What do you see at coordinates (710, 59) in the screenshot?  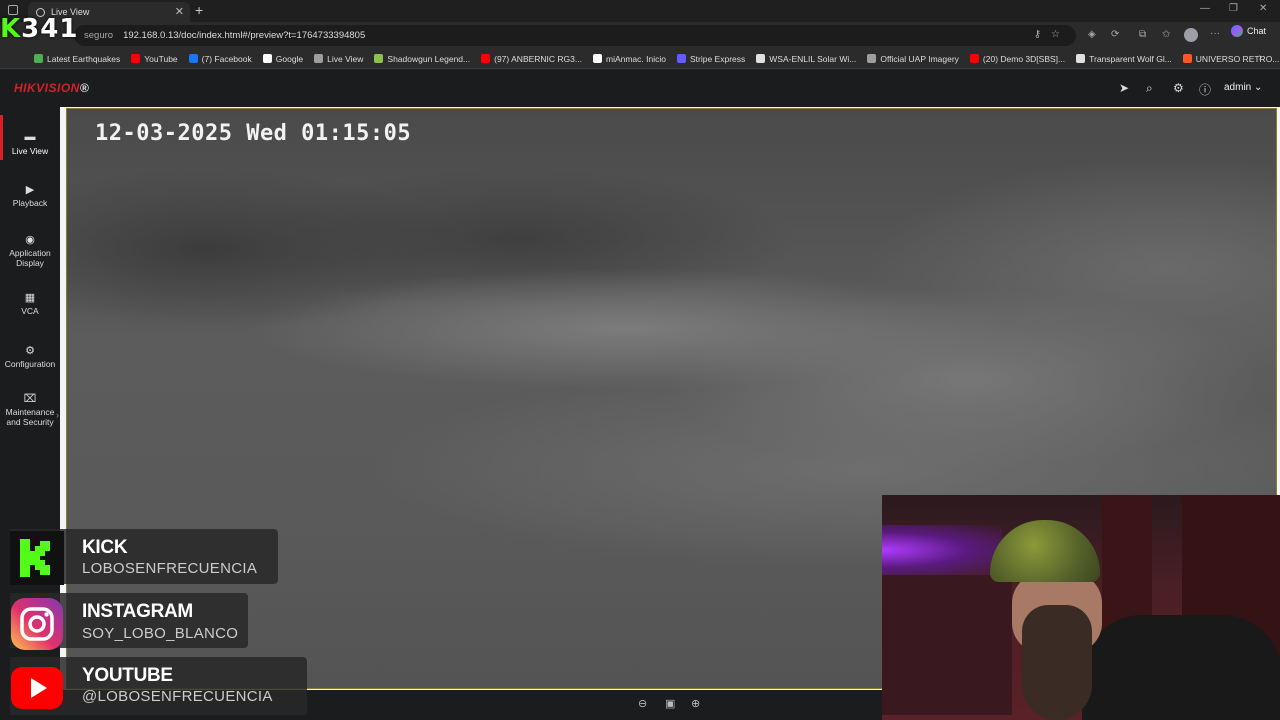 I see `bookmark-item: Stripe Express` at bounding box center [710, 59].